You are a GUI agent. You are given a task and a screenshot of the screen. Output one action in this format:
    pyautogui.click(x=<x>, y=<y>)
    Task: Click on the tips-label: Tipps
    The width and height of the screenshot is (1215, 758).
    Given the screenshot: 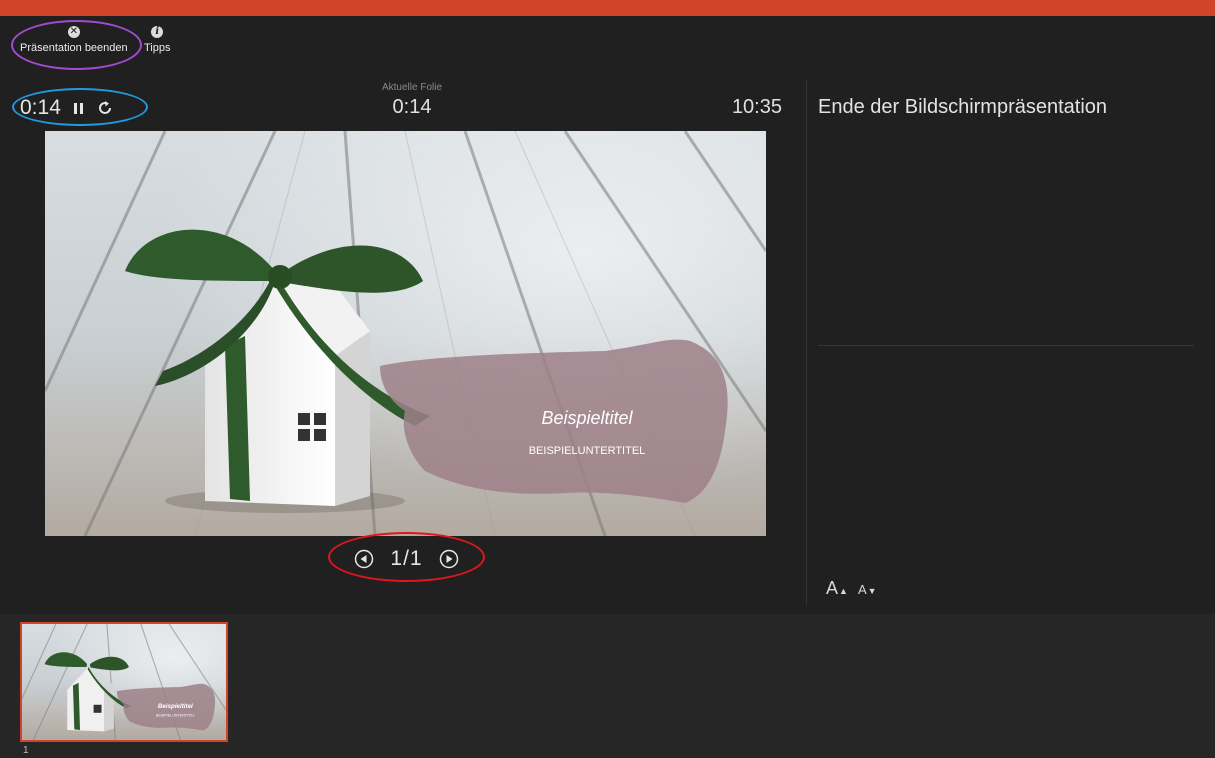 What is the action you would take?
    pyautogui.click(x=157, y=48)
    